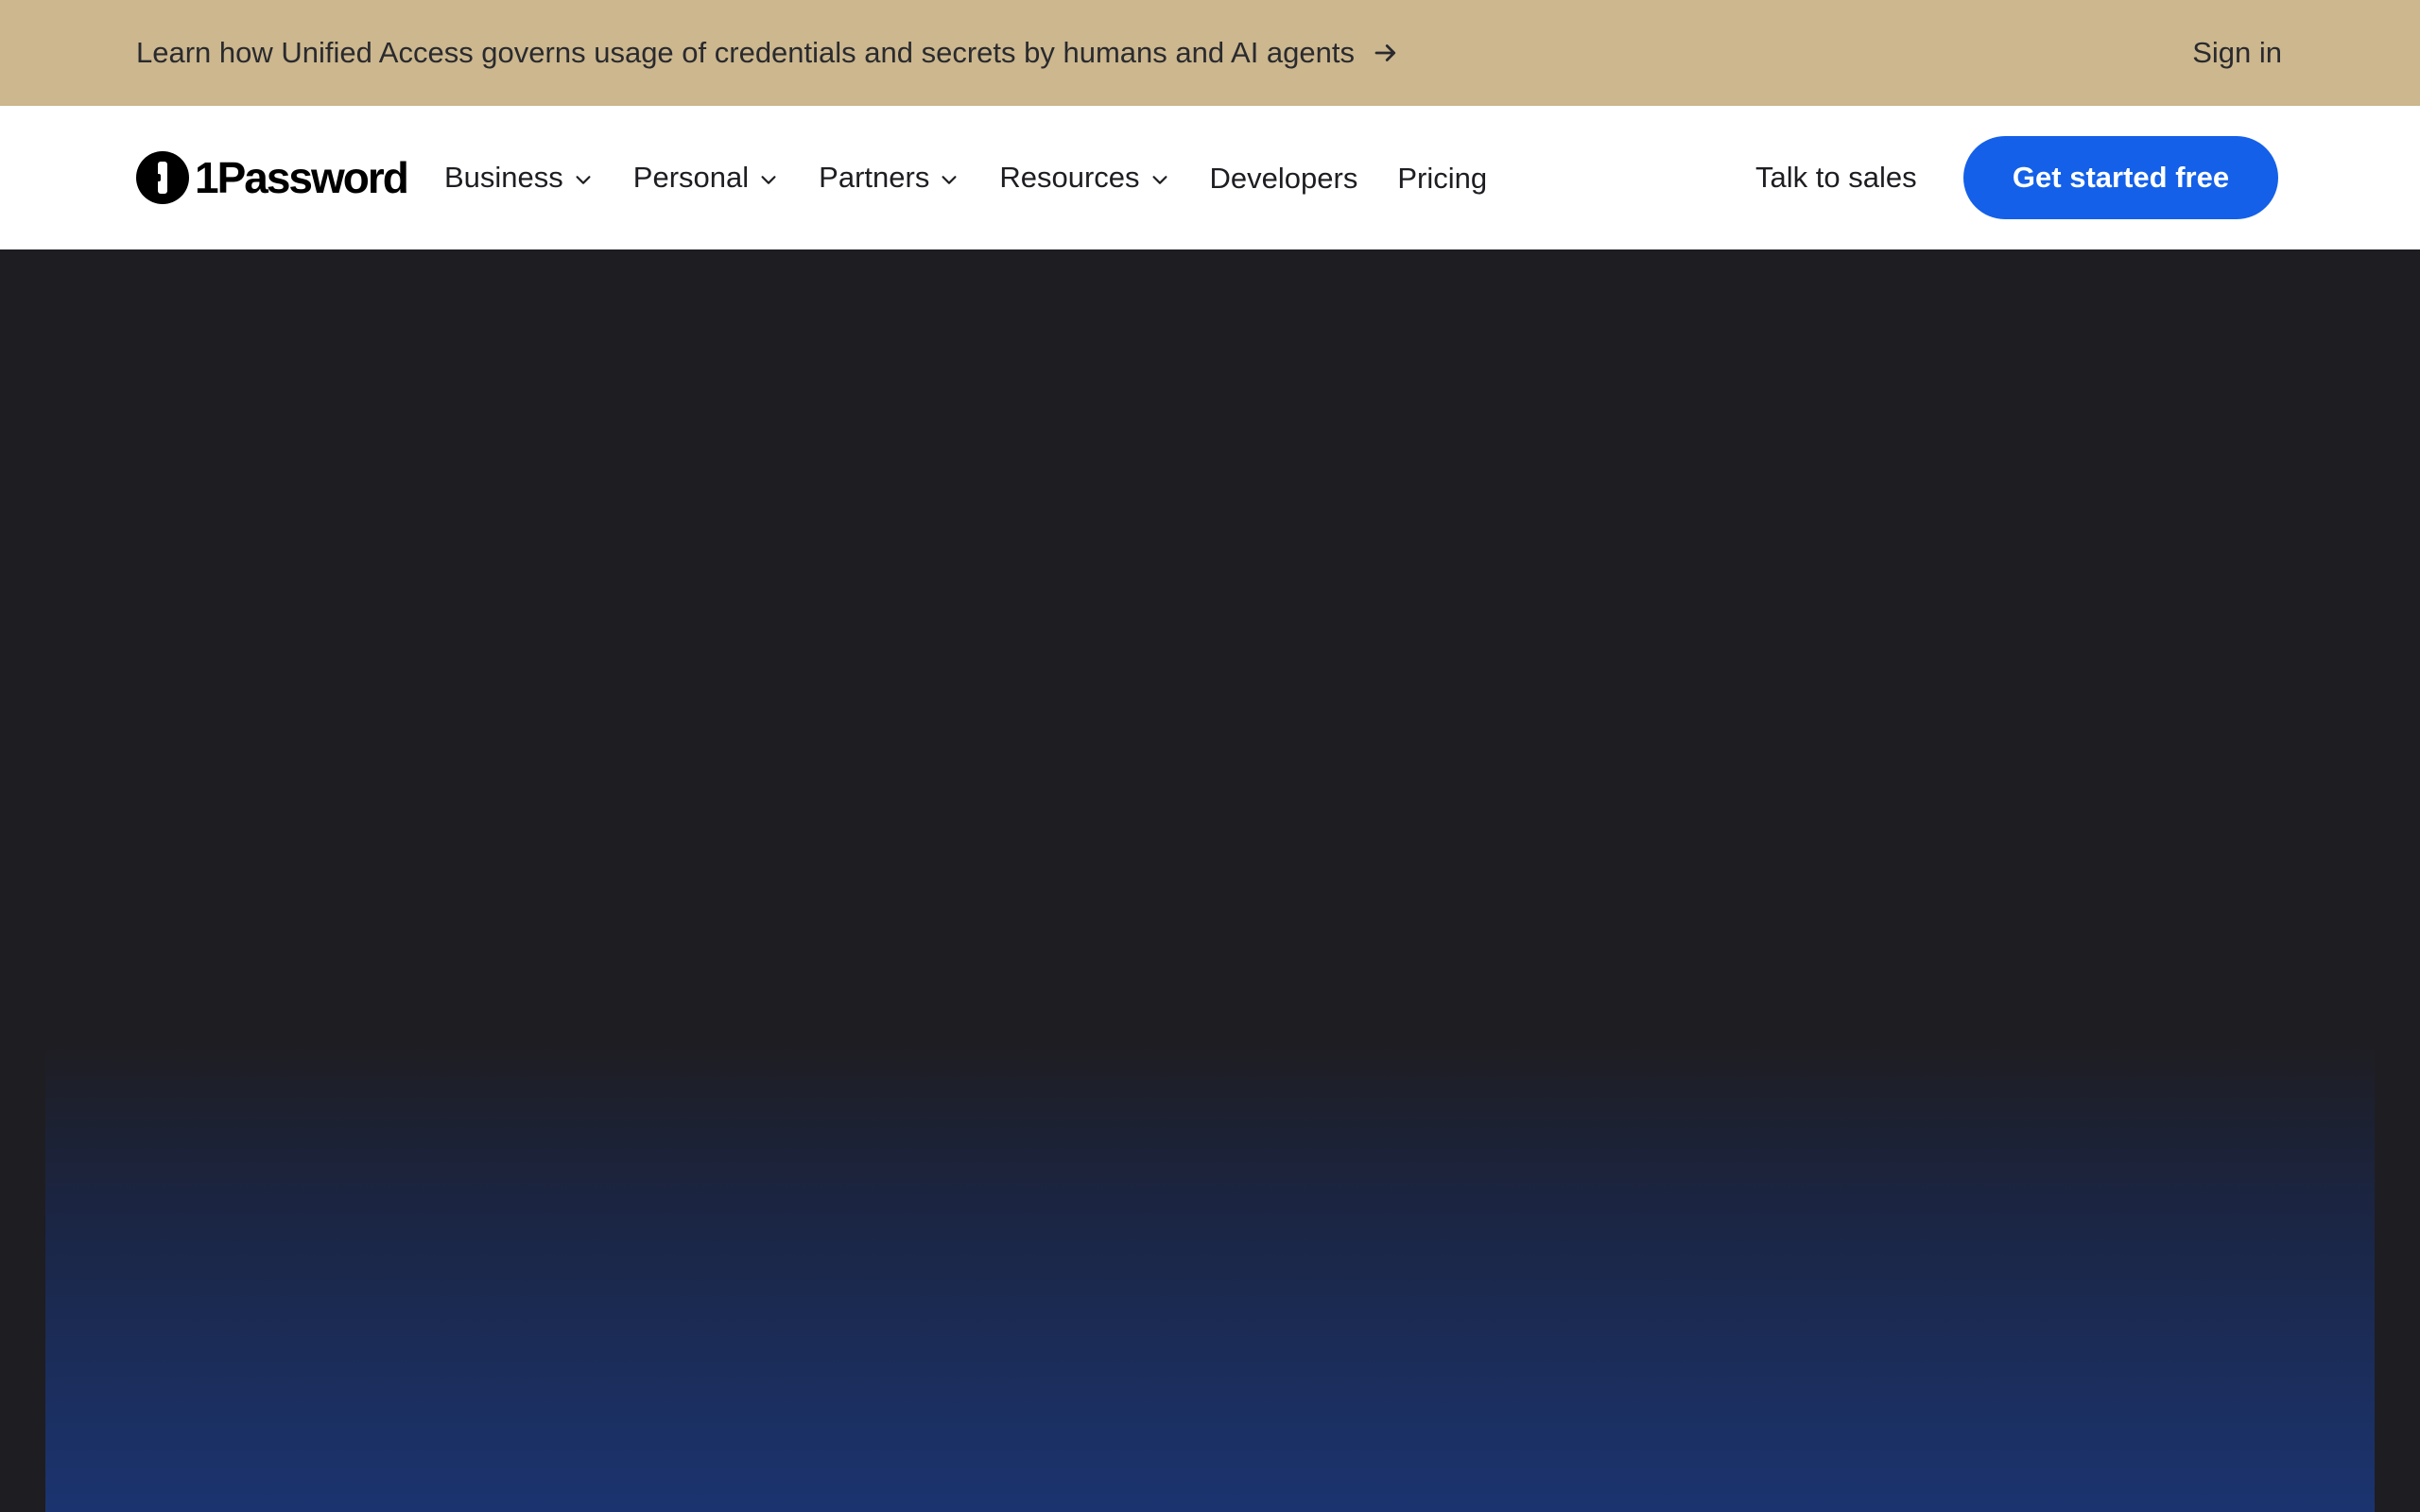  What do you see at coordinates (1385, 52) in the screenshot?
I see `arrow-right-icon` at bounding box center [1385, 52].